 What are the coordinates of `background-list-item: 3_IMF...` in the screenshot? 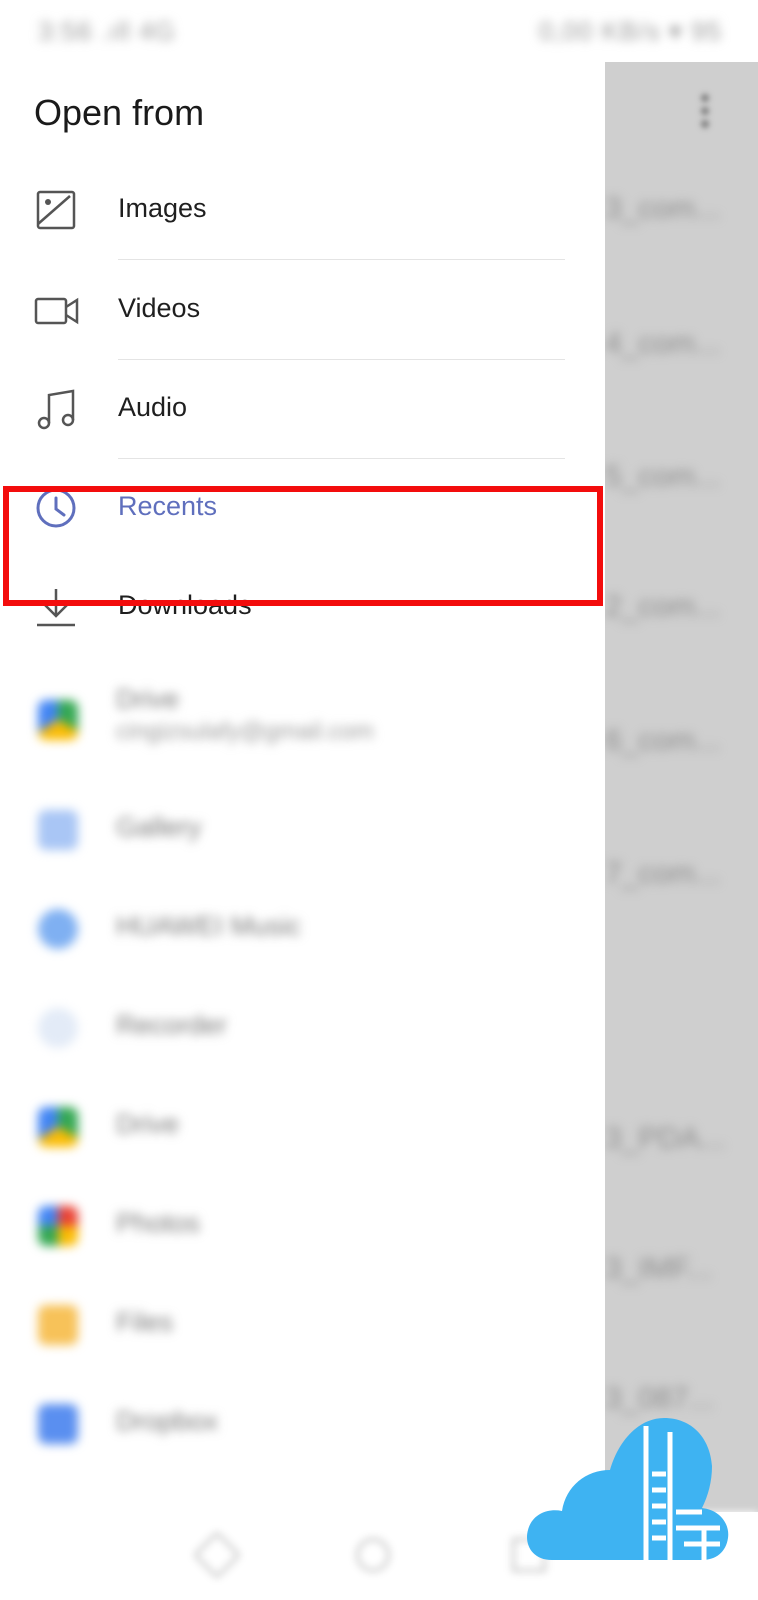 It's located at (658, 1268).